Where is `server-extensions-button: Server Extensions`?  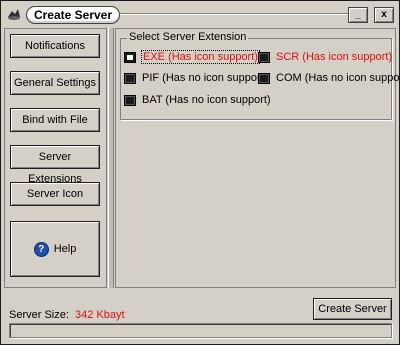 server-extensions-button: Server Extensions is located at coordinates (55, 165).